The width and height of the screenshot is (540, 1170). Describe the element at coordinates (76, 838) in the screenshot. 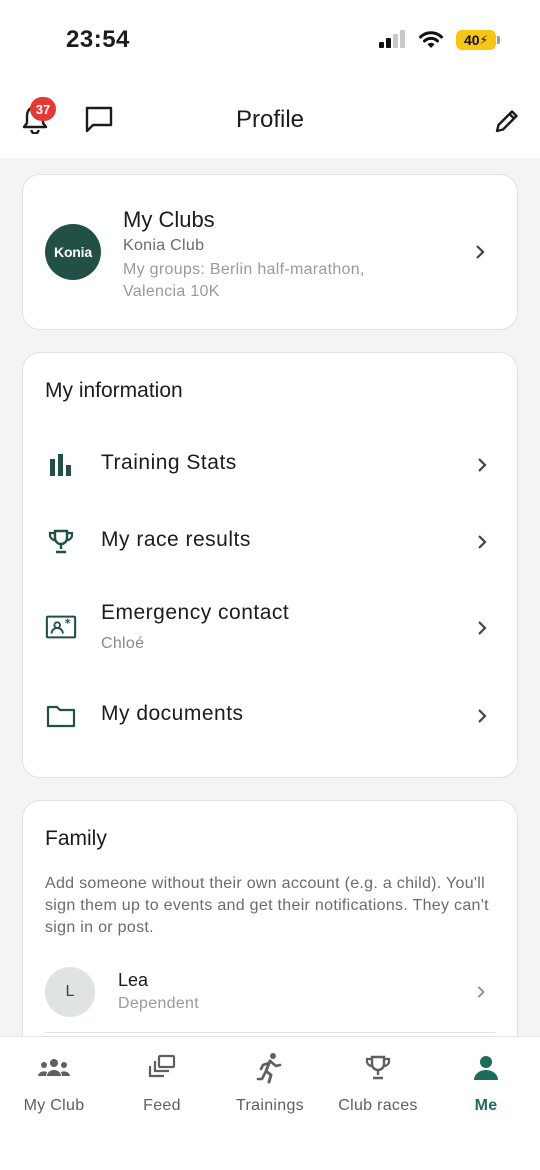

I see `family-title: Family` at that location.